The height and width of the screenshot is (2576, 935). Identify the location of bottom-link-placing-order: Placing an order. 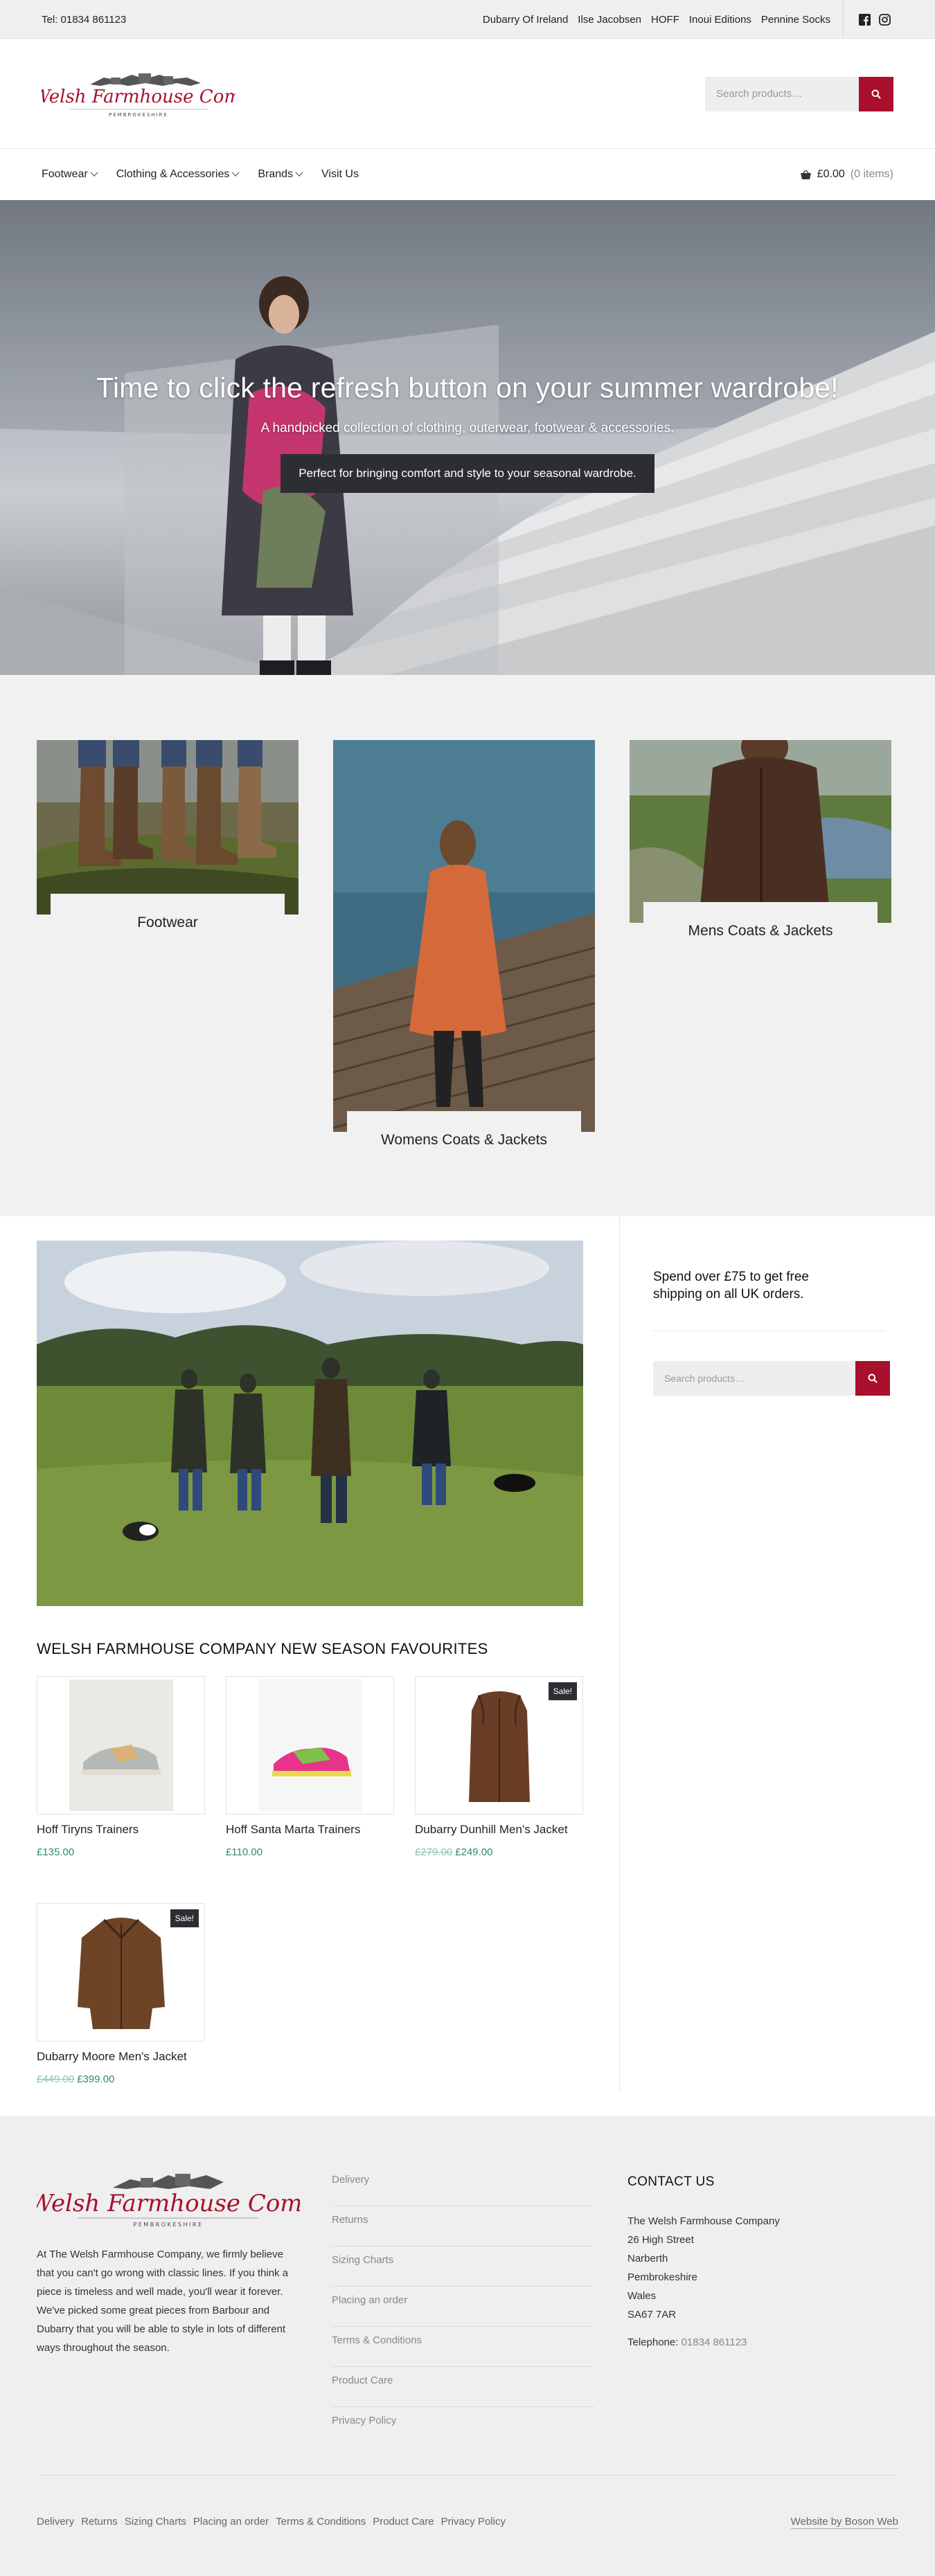
(231, 2522).